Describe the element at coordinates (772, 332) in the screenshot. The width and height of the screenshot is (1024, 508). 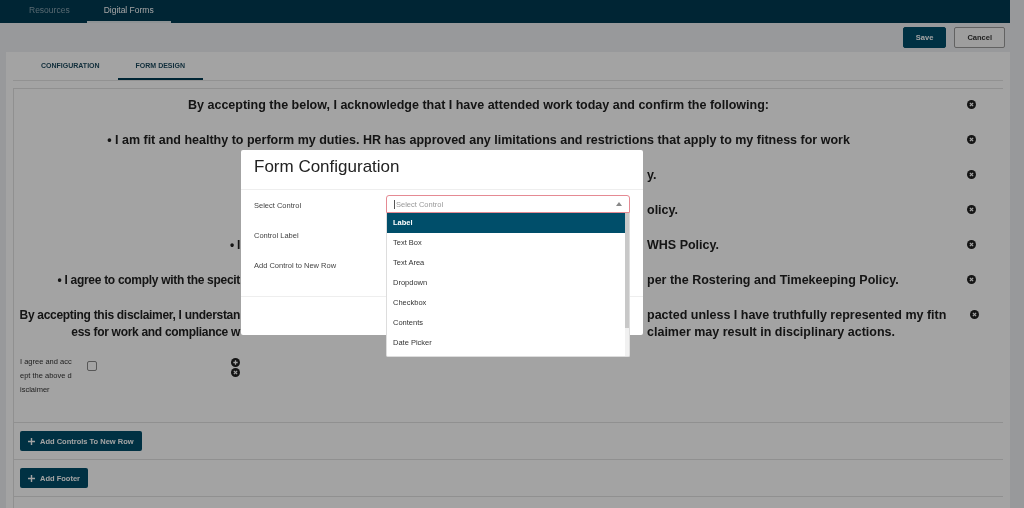
I see `form-text: claimer may result in disciplinary actions.` at that location.